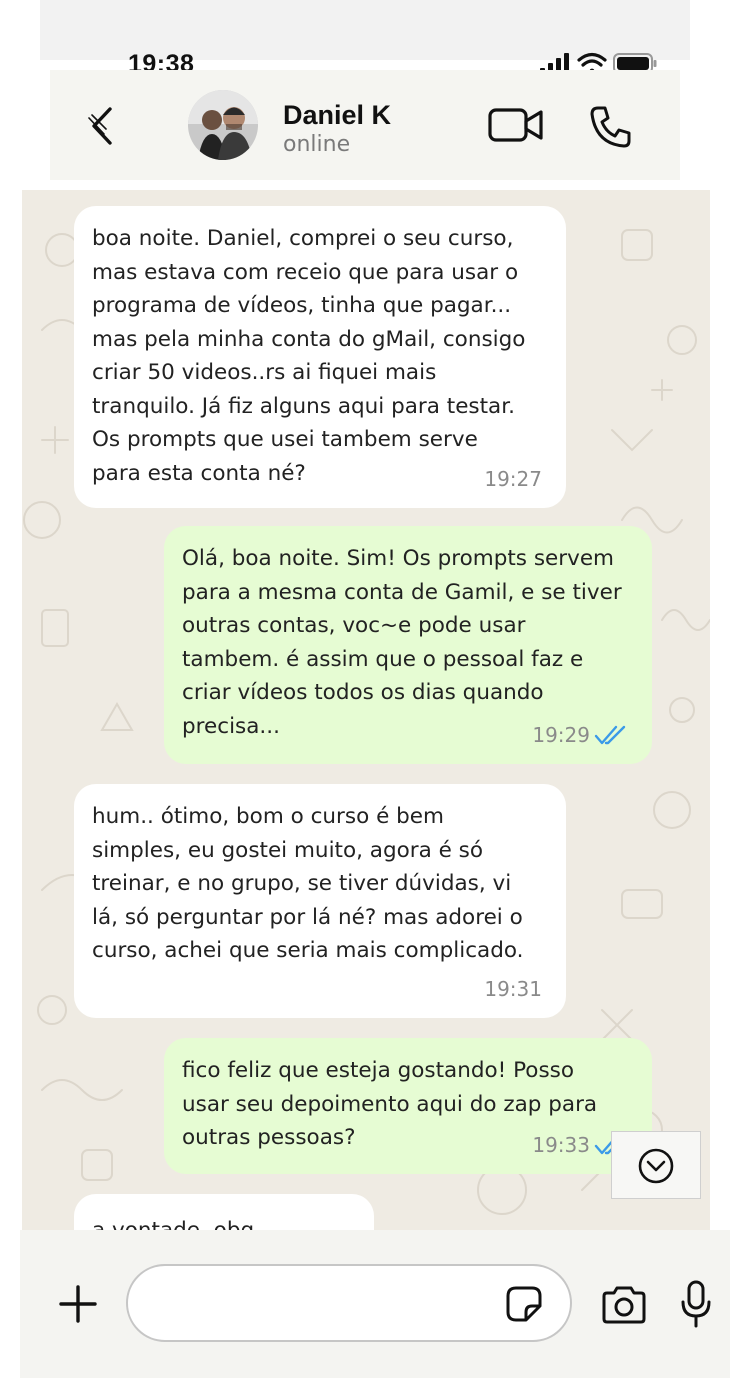 The width and height of the screenshot is (730, 1390). Describe the element at coordinates (696, 1304) in the screenshot. I see `microphone-icon` at that location.